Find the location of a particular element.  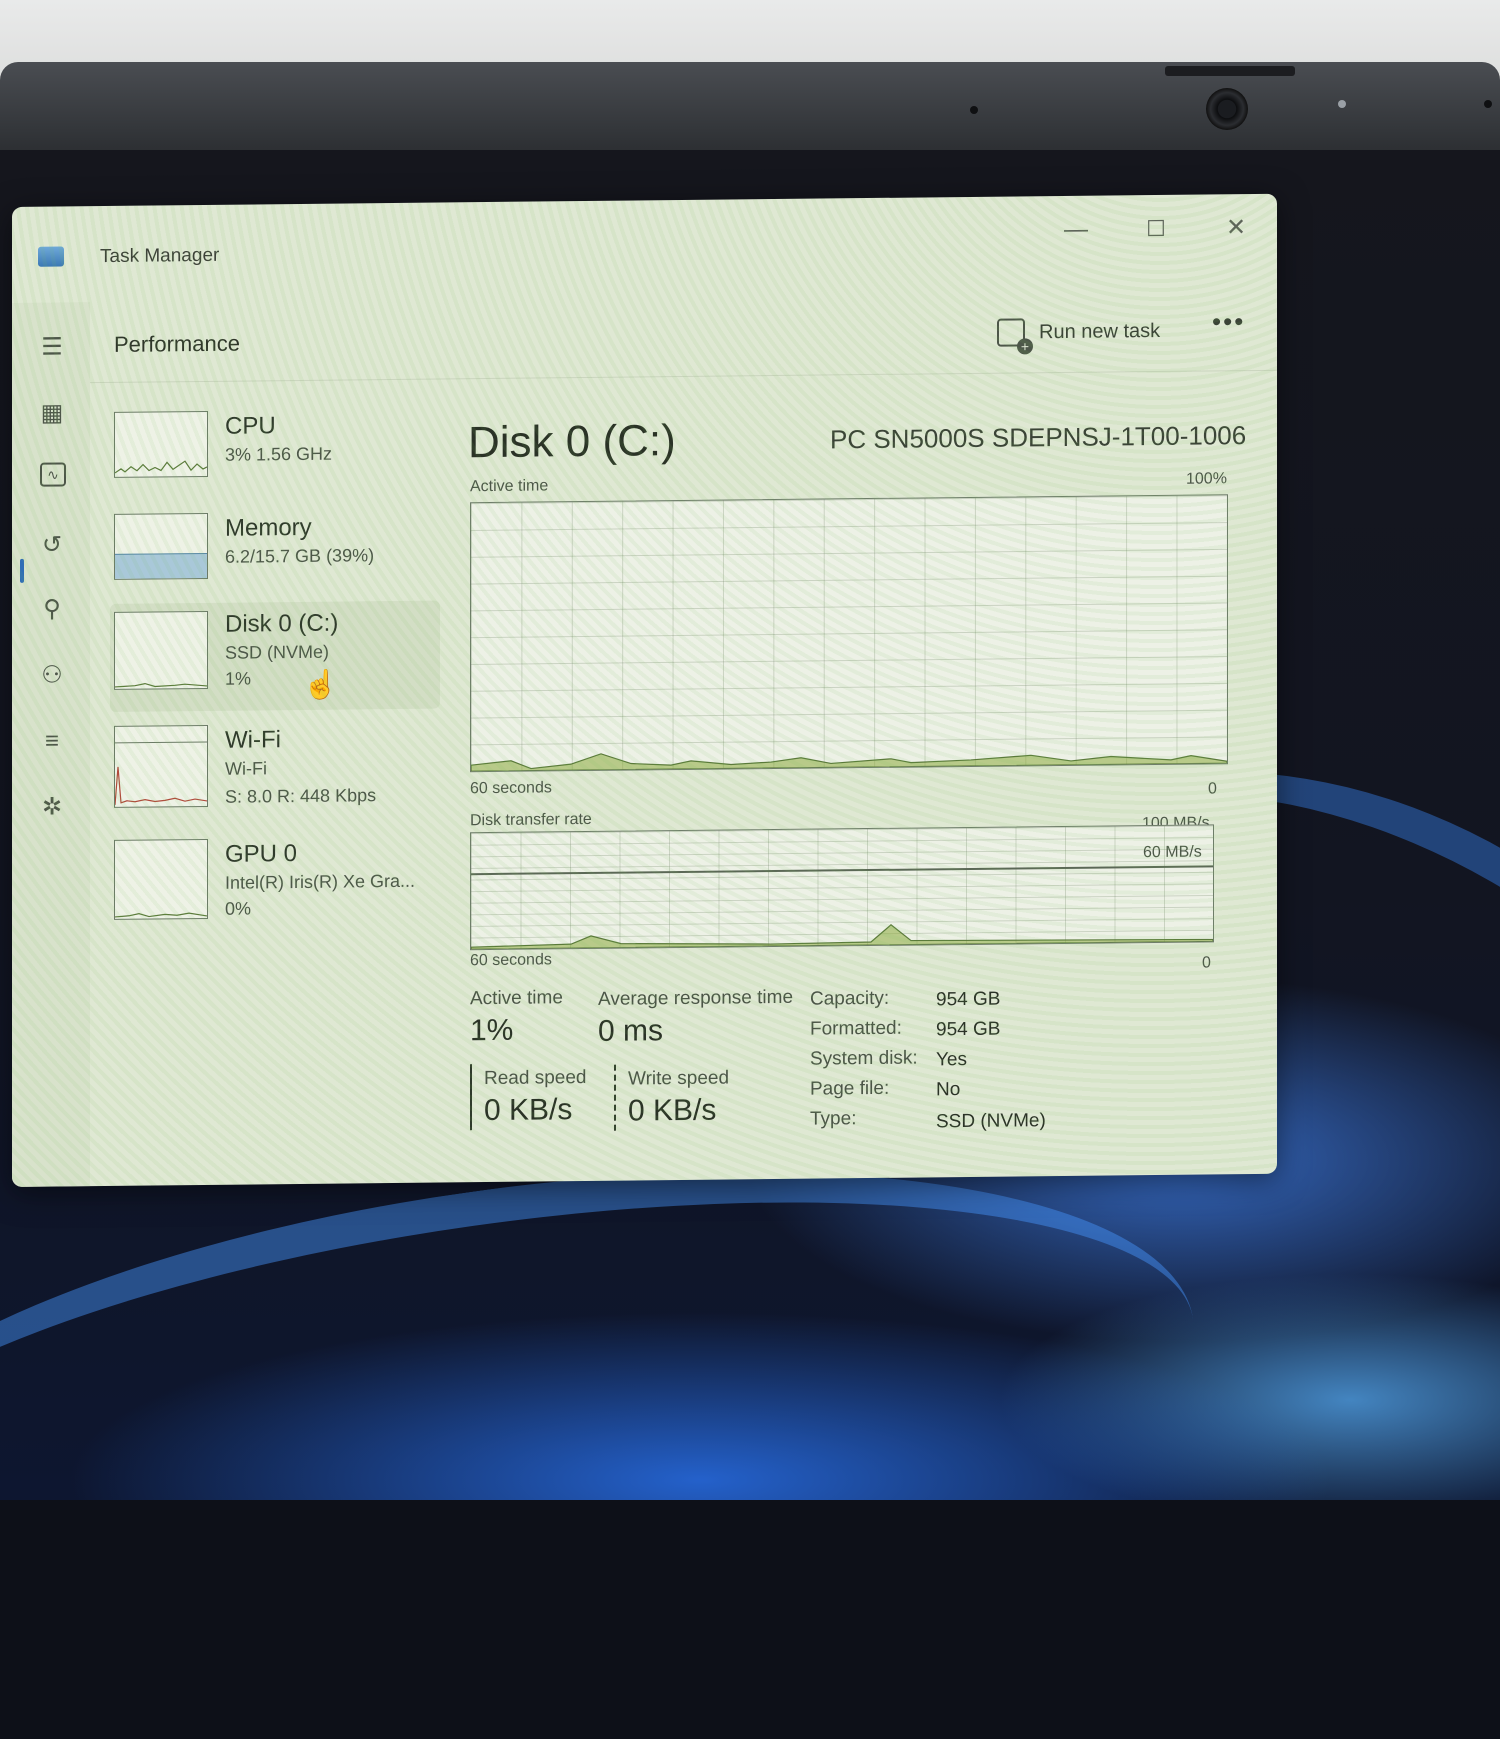

nav-rail: ☰ ▦ ∿ ↺ ⚲ ⚇ ≡ ✲ ⚙ is located at coordinates (51, 744).